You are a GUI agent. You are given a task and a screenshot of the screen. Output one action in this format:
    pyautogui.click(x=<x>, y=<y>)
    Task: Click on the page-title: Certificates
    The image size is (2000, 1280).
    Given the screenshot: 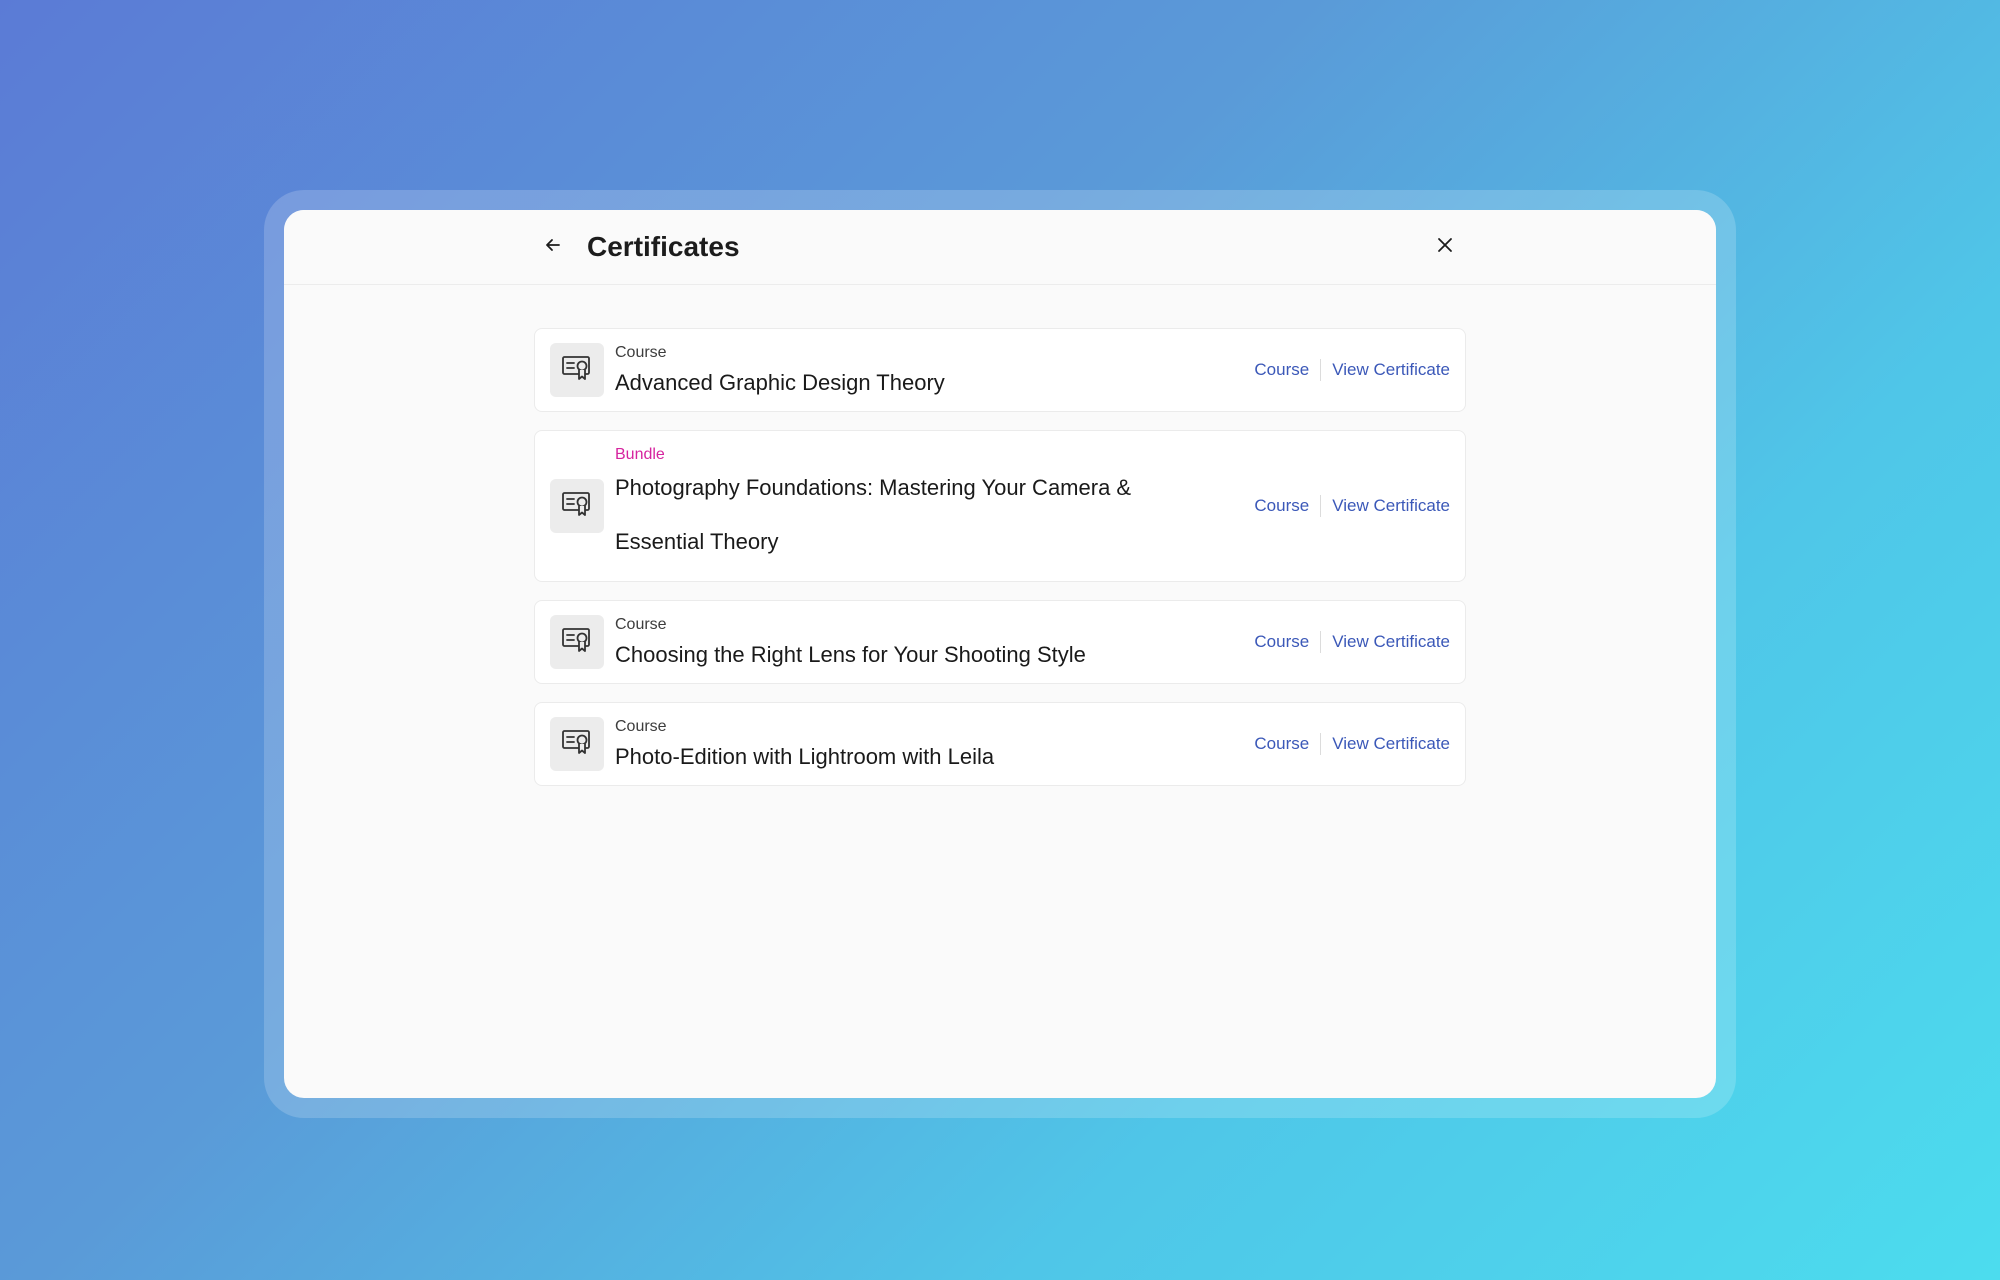 What is the action you would take?
    pyautogui.click(x=663, y=246)
    